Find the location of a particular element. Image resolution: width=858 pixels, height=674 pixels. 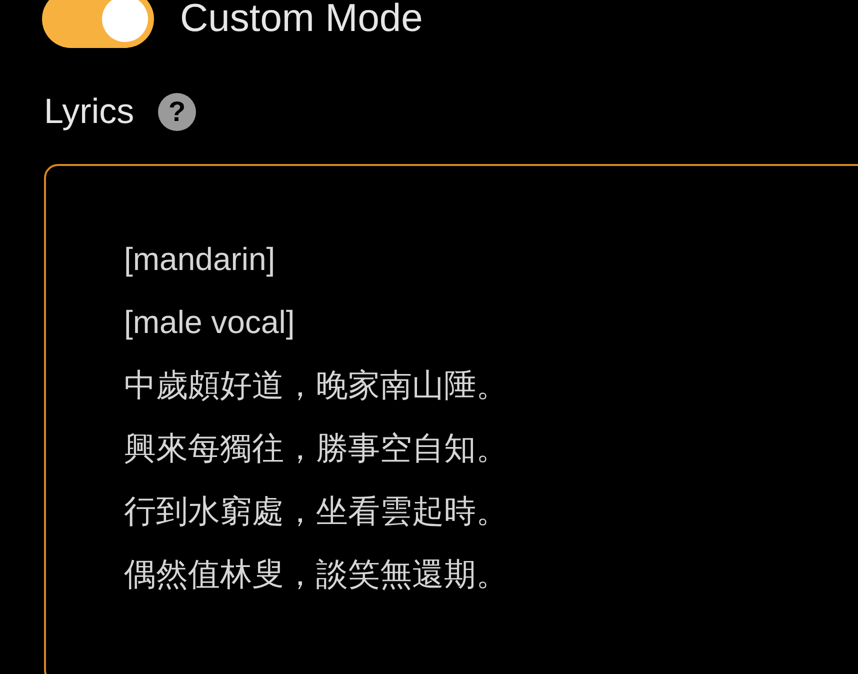

toggle-switch is located at coordinates (98, 24).